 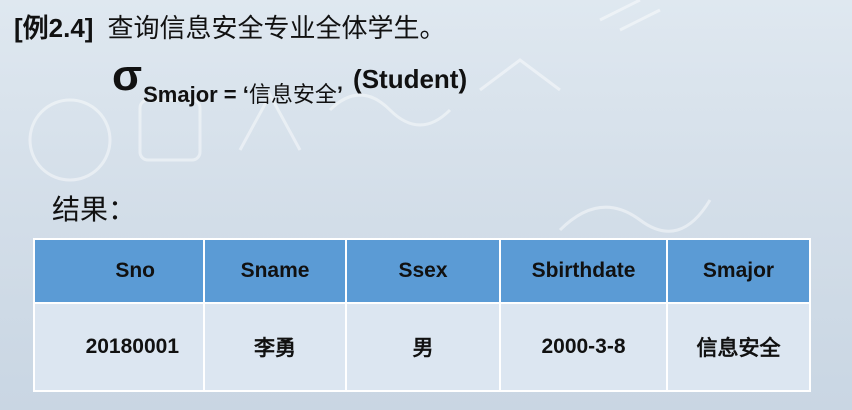 I want to click on relation-name: (Student), so click(x=410, y=79).